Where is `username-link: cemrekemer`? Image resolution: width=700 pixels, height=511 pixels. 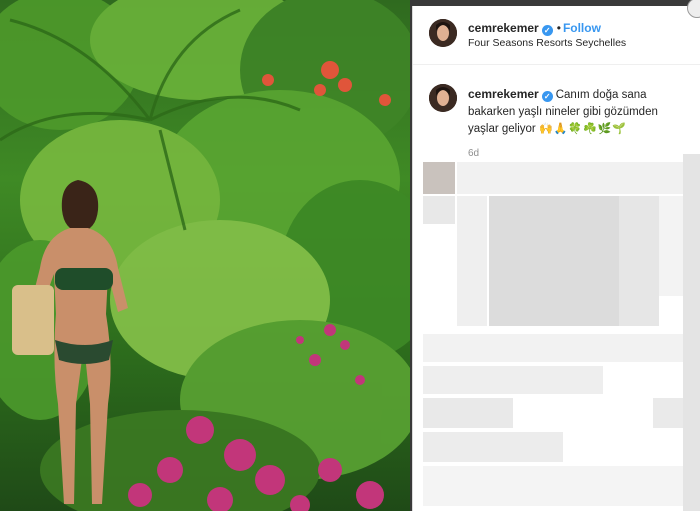
username-link: cemrekemer is located at coordinates (503, 28).